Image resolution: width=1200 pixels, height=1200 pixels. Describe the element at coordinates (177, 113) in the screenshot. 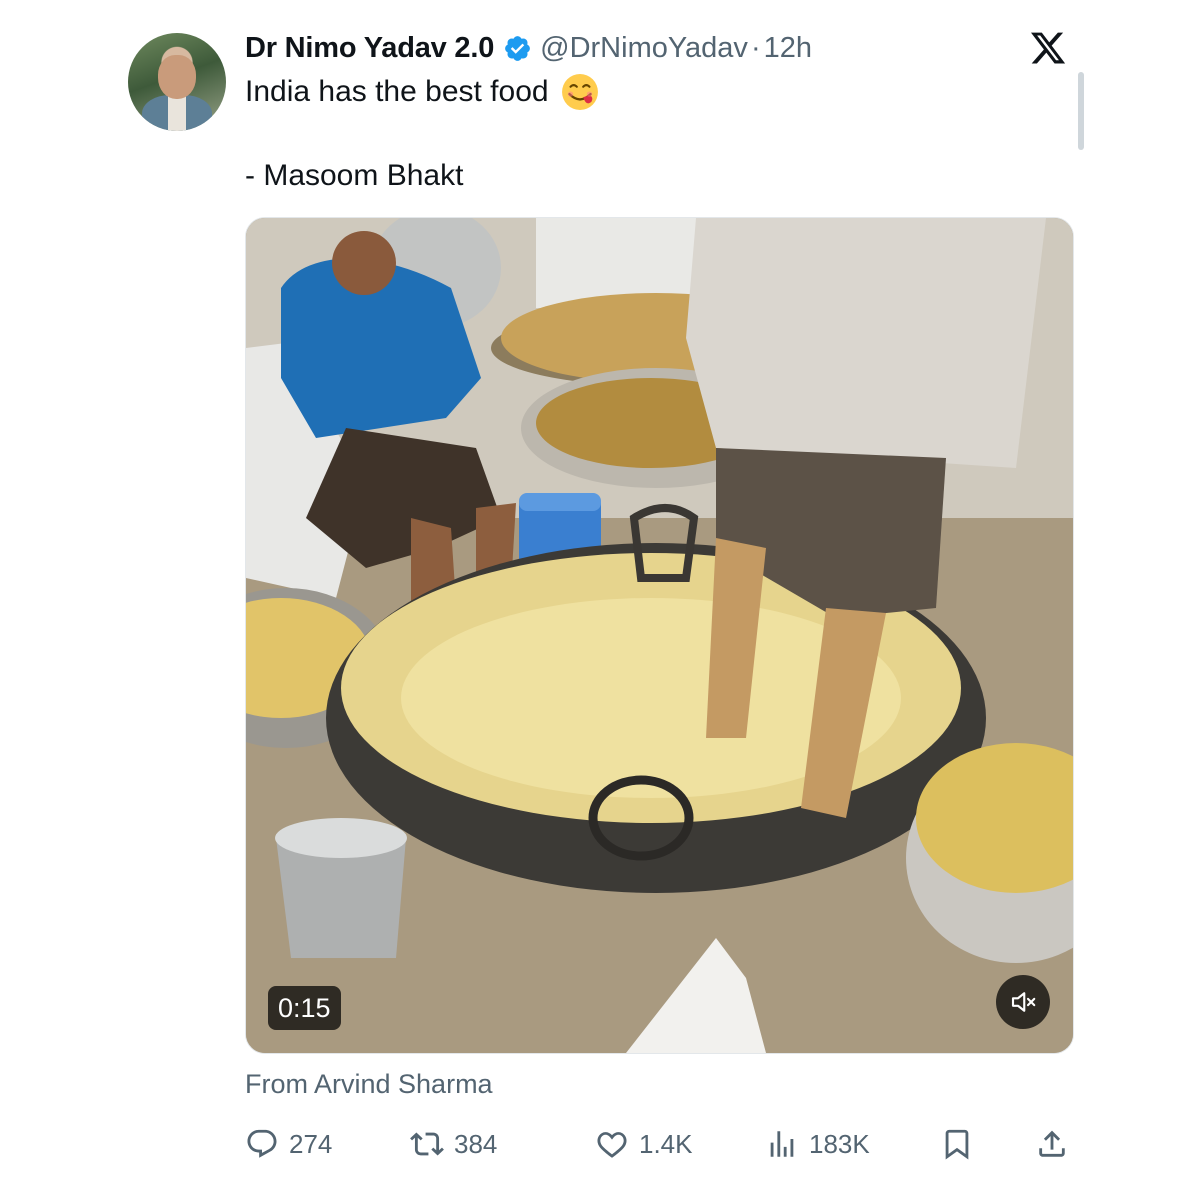

I see `avatar-collar` at that location.